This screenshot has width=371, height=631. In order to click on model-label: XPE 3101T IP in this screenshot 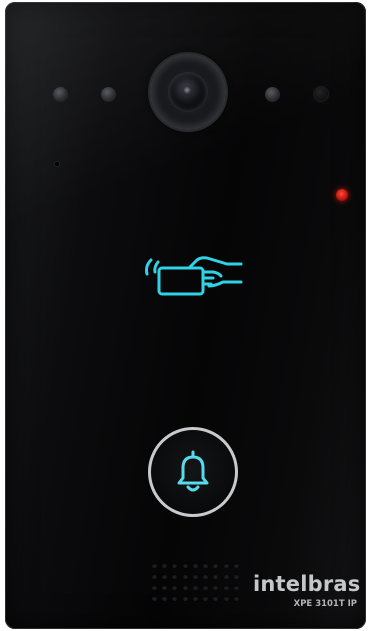, I will do `click(325, 604)`.